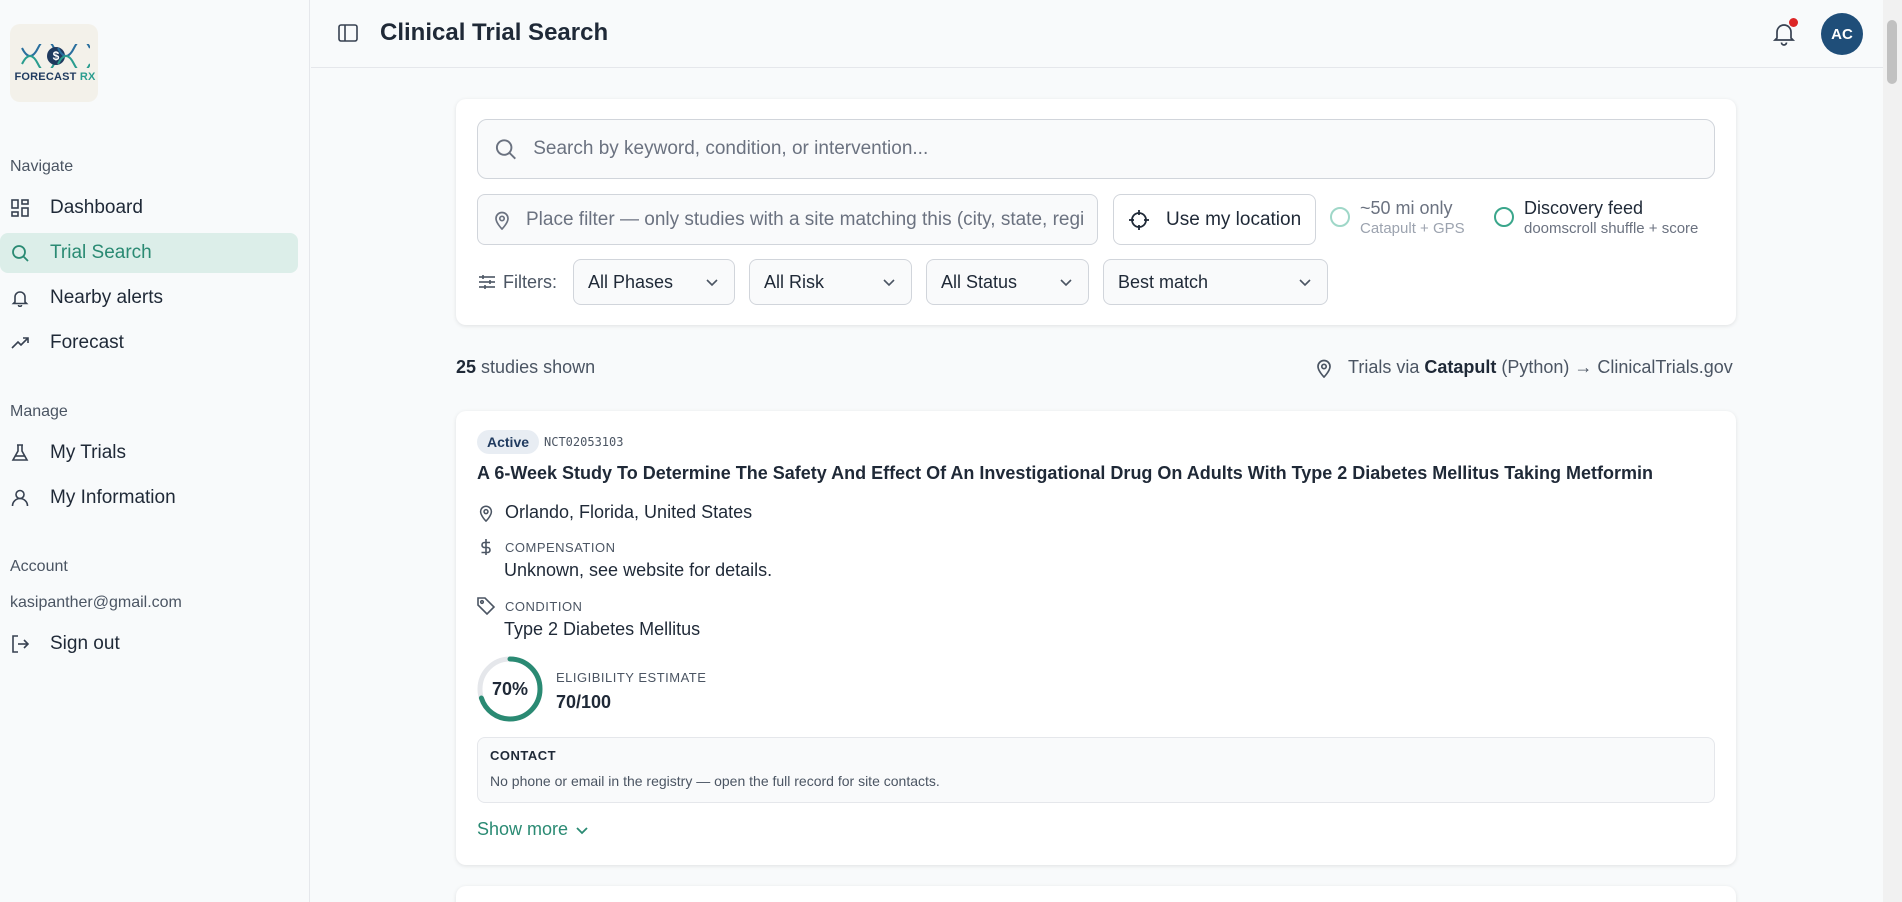 The height and width of the screenshot is (902, 1902). I want to click on top-header: Clinical Trial Search AC, so click(1097, 34).